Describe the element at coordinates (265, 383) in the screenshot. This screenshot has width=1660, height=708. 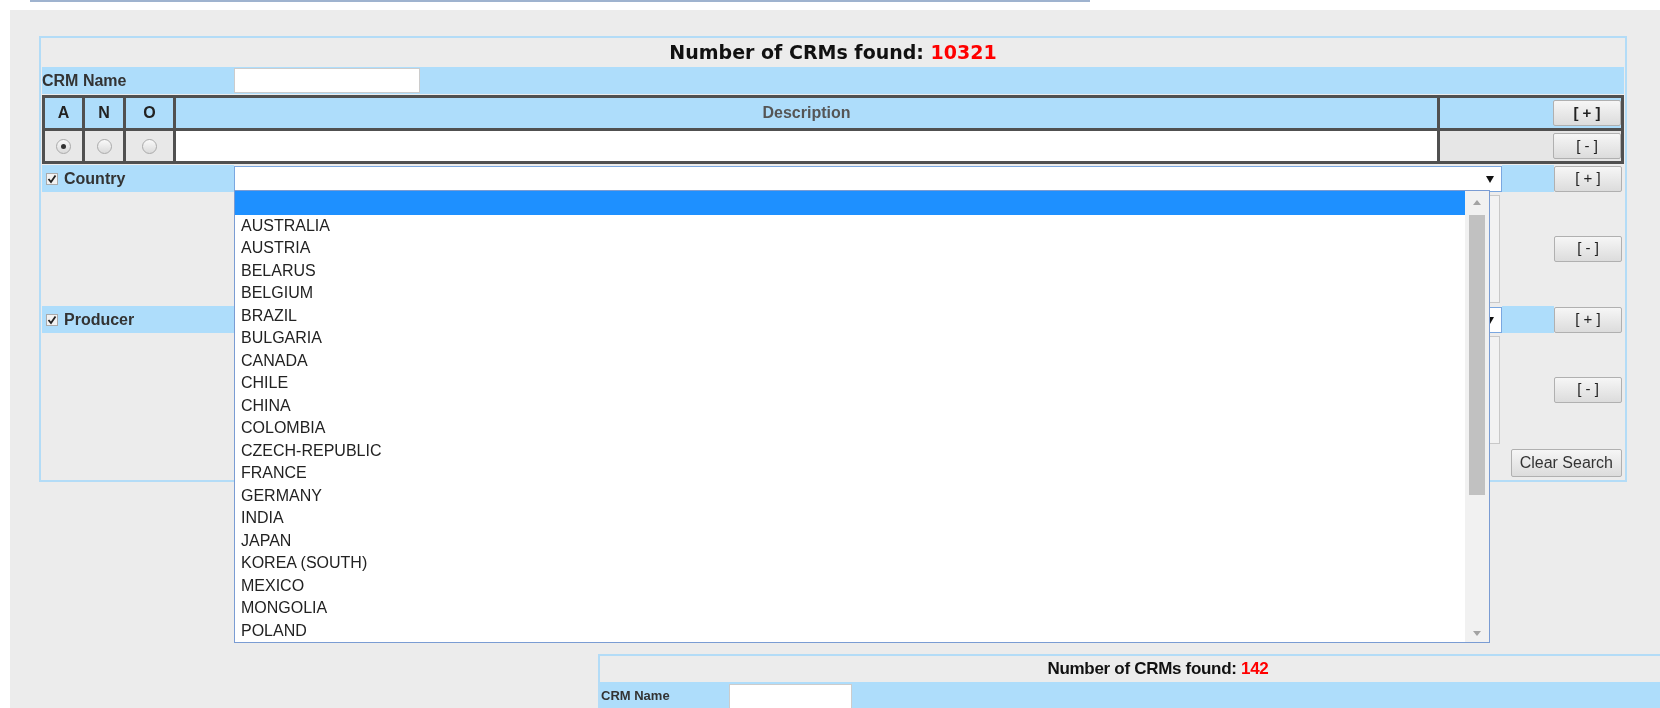
I see `dropdown-option: CHILE` at that location.